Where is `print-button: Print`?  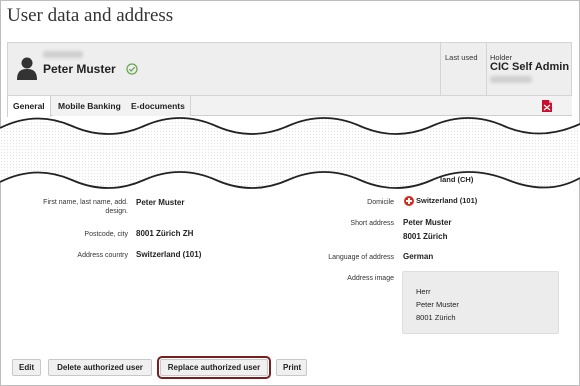 print-button: Print is located at coordinates (291, 367).